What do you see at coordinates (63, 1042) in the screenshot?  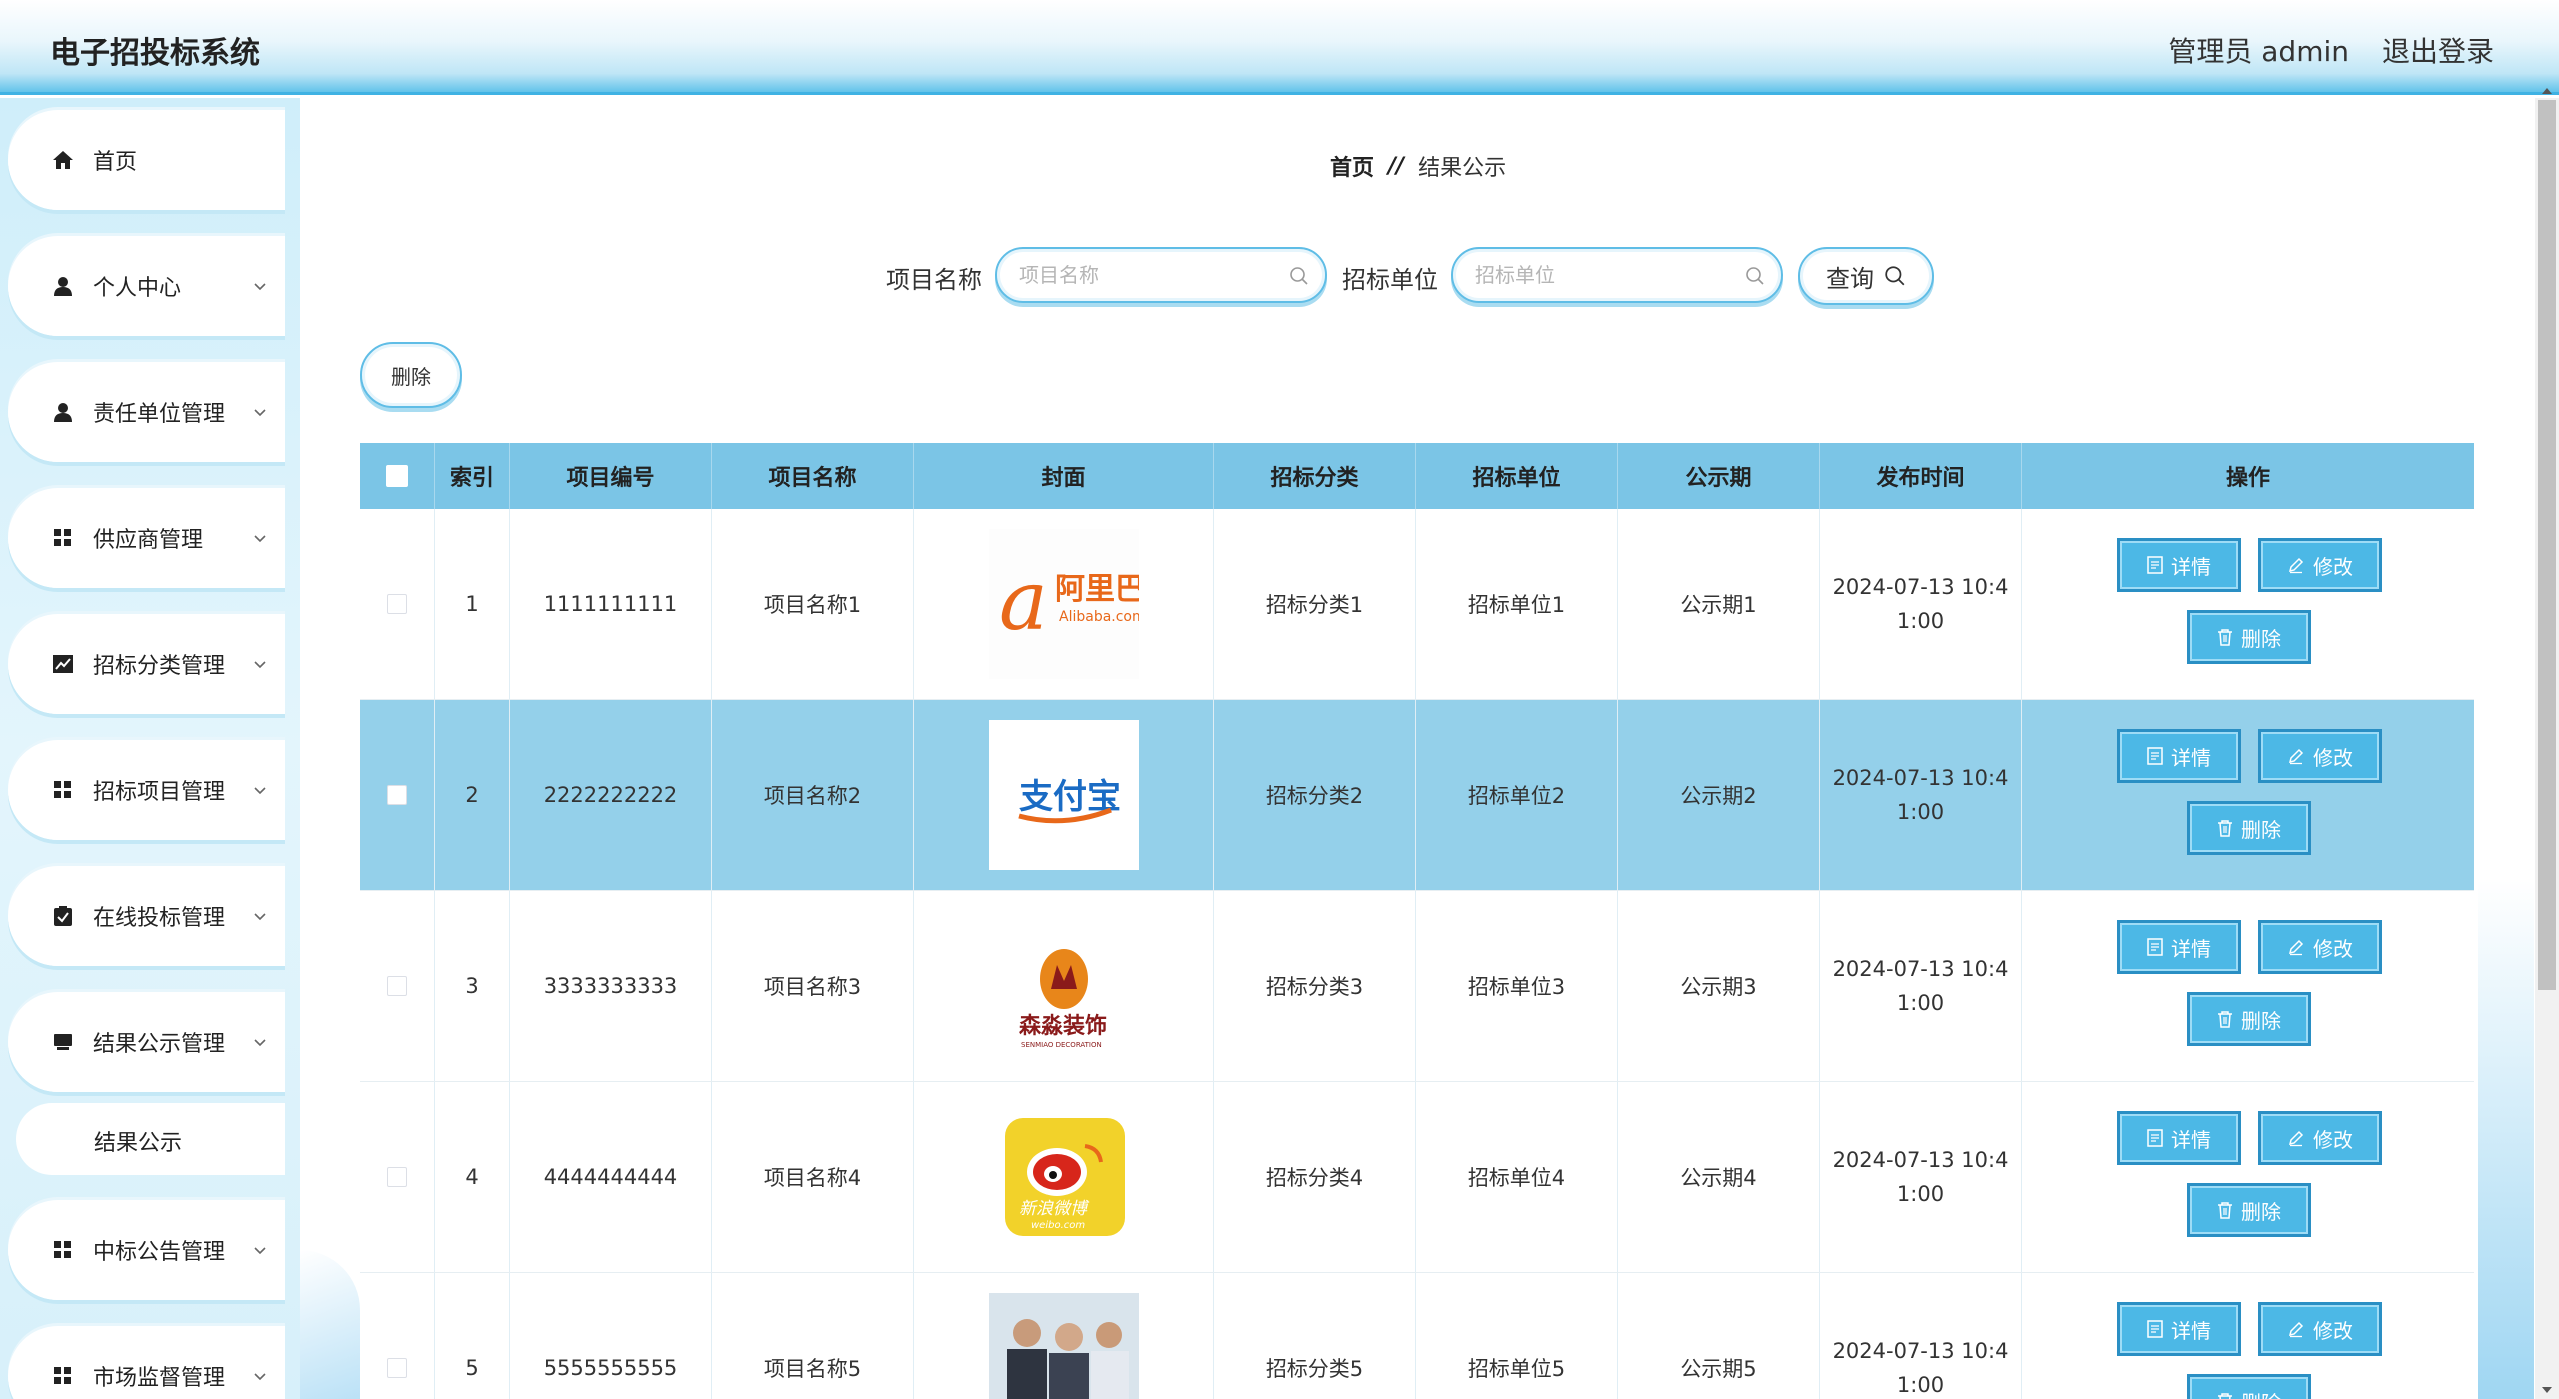 I see `monitor-icon` at bounding box center [63, 1042].